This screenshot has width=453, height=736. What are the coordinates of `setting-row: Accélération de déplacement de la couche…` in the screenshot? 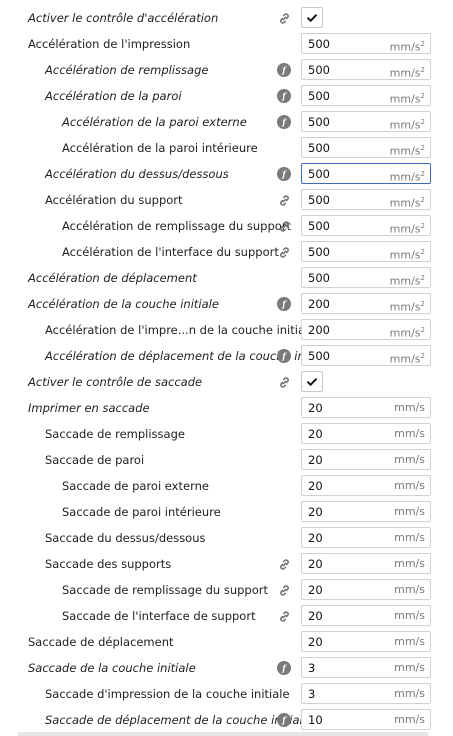 It's located at (222, 356).